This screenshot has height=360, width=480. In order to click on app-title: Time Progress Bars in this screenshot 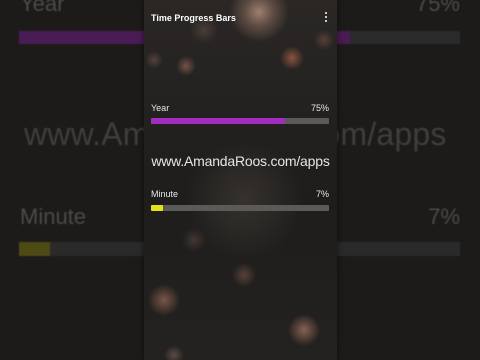, I will do `click(193, 18)`.